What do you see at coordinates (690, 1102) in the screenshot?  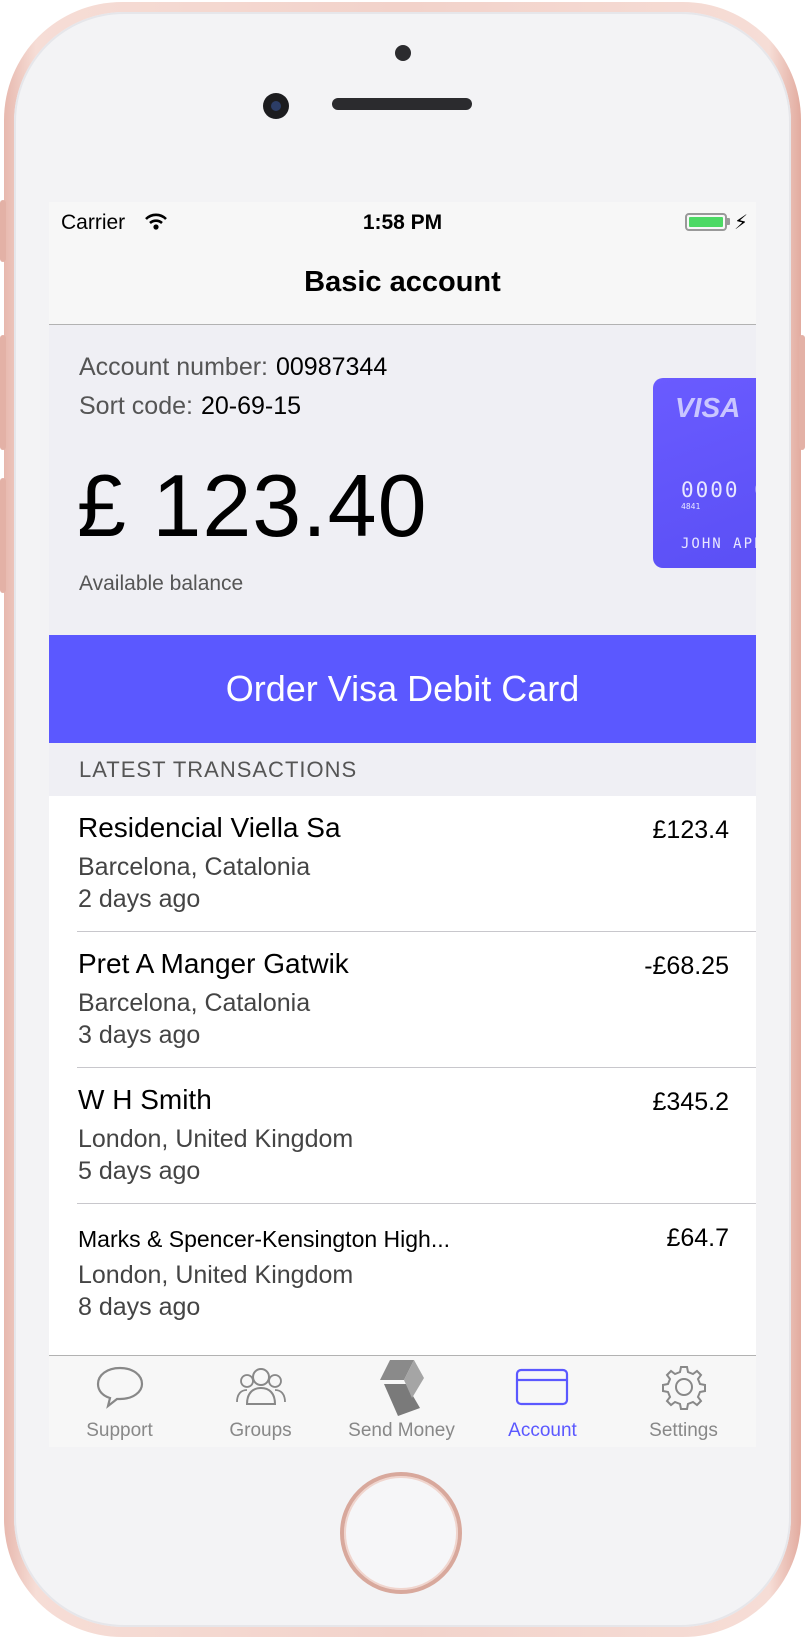 I see `transaction-amount: £345.2` at bounding box center [690, 1102].